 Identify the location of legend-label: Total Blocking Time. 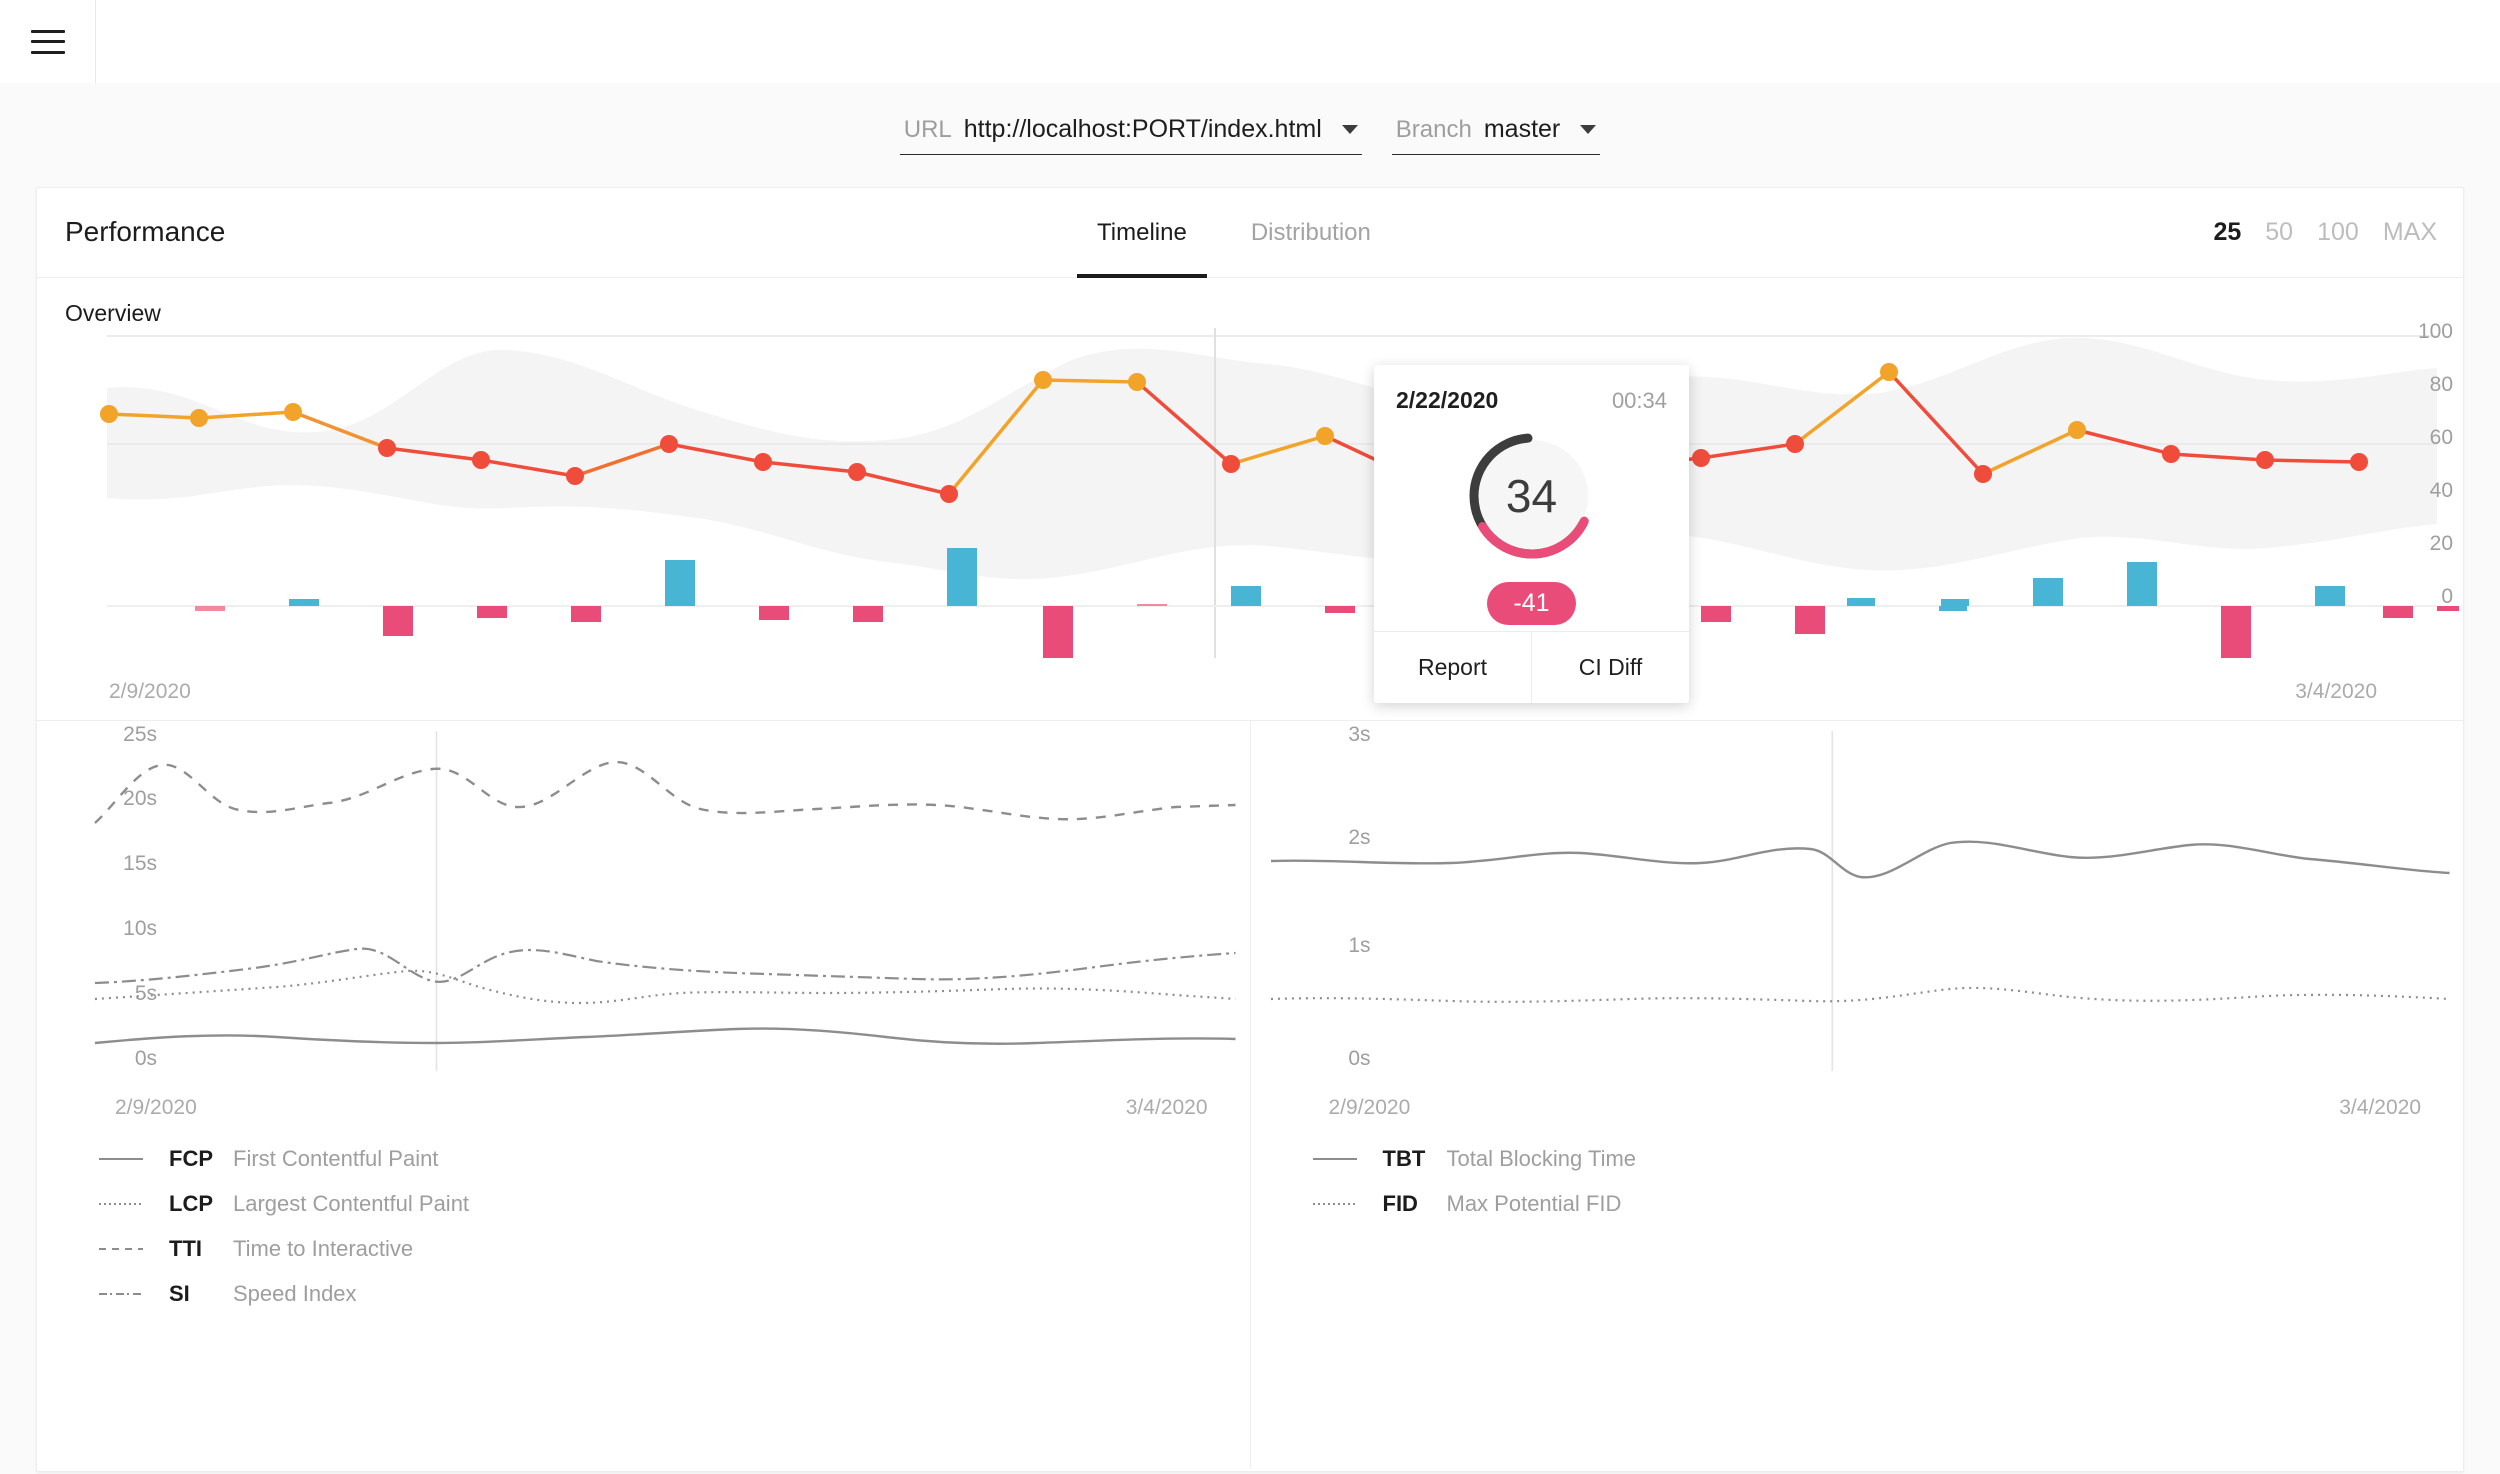
(1541, 1158).